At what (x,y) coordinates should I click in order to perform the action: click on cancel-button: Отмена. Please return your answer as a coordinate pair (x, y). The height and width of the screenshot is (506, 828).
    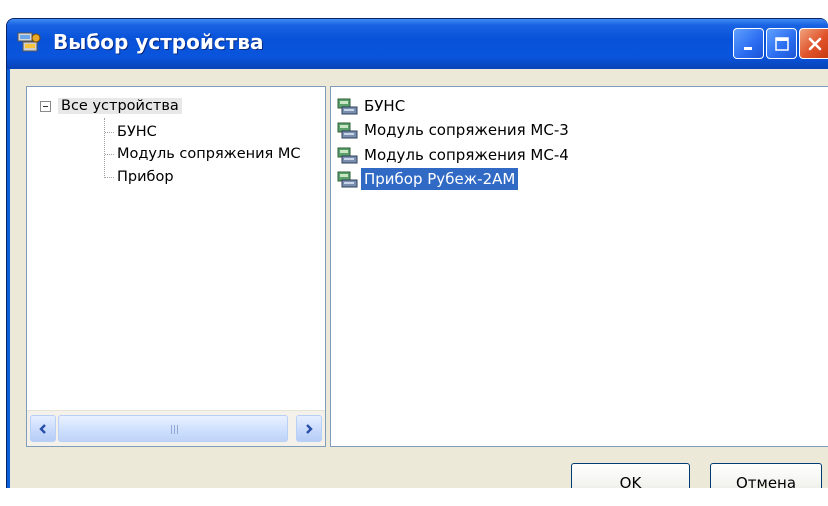
    Looking at the image, I should click on (766, 475).